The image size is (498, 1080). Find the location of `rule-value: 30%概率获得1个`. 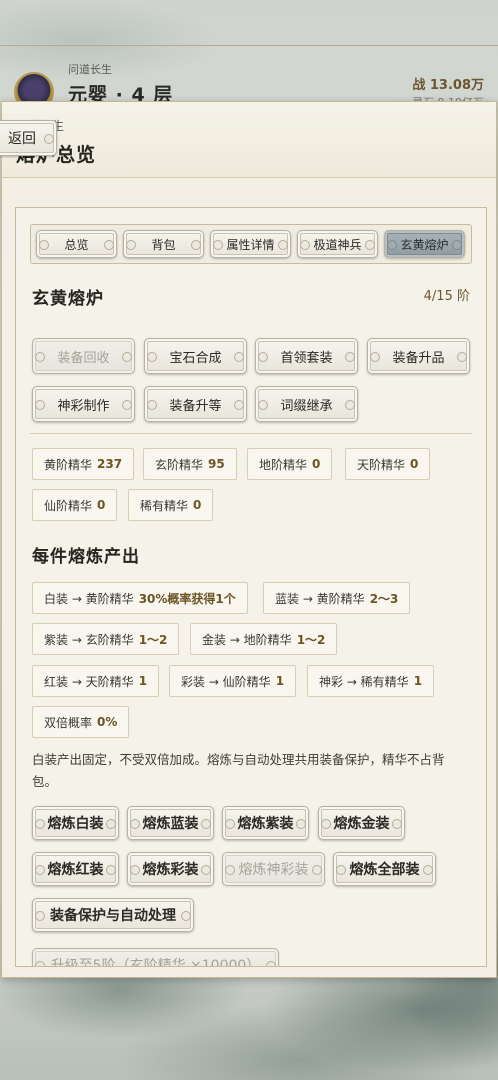

rule-value: 30%概率获得1个 is located at coordinates (187, 598).